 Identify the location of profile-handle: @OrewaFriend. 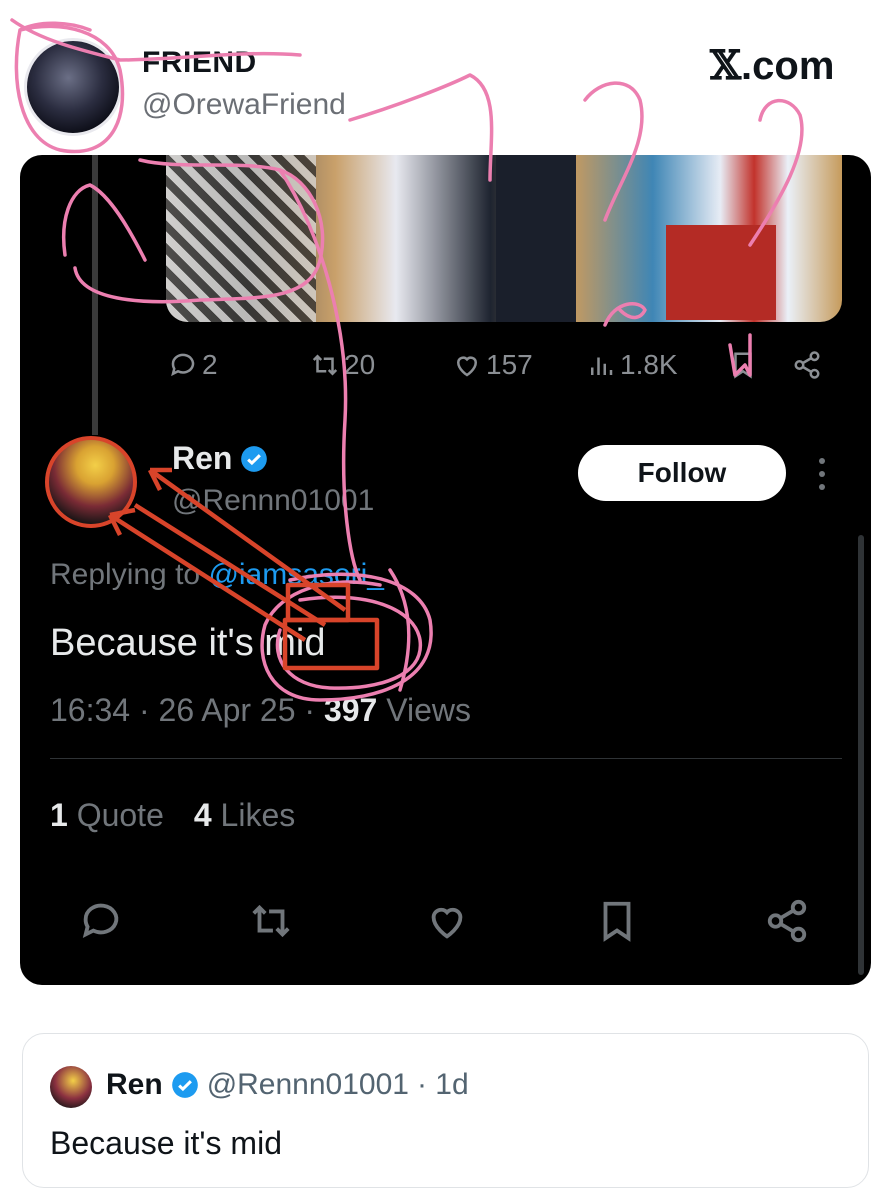
(244, 104).